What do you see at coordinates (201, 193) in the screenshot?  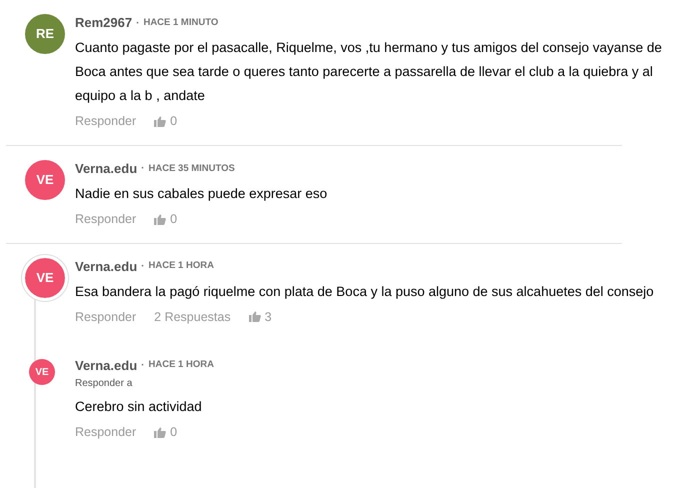 I see `comment-text: Nadie en sus cabales puede expresar eso` at bounding box center [201, 193].